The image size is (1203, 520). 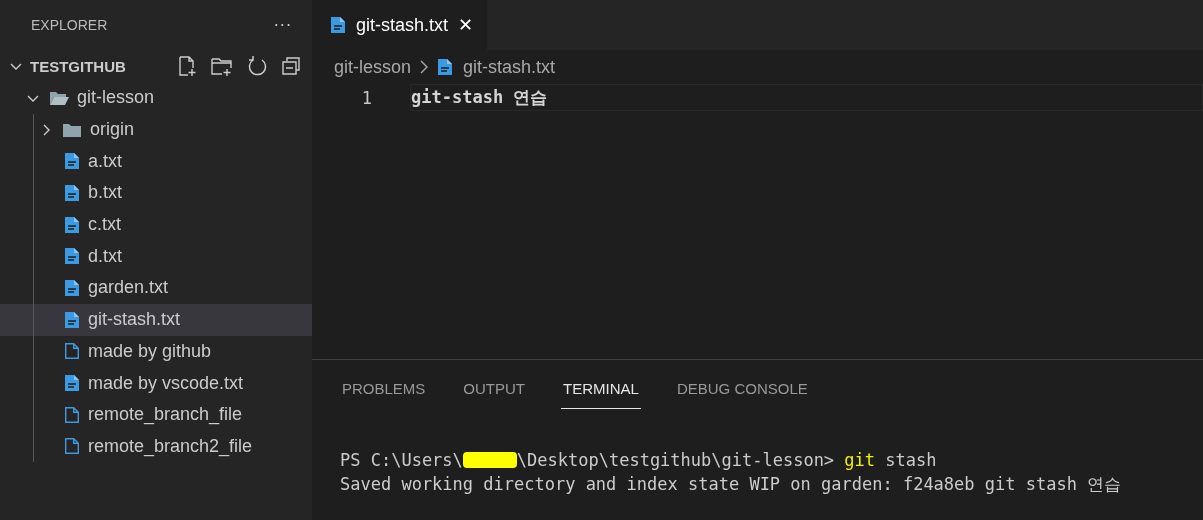 I want to click on new-file-icon, so click(x=187, y=66).